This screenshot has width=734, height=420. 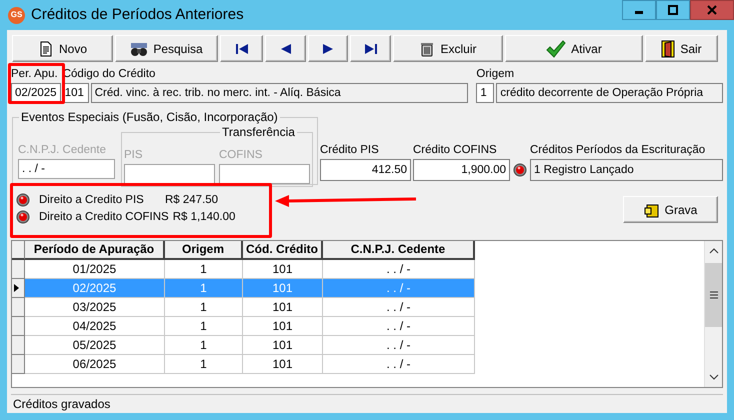 I want to click on minimize-button, so click(x=639, y=10).